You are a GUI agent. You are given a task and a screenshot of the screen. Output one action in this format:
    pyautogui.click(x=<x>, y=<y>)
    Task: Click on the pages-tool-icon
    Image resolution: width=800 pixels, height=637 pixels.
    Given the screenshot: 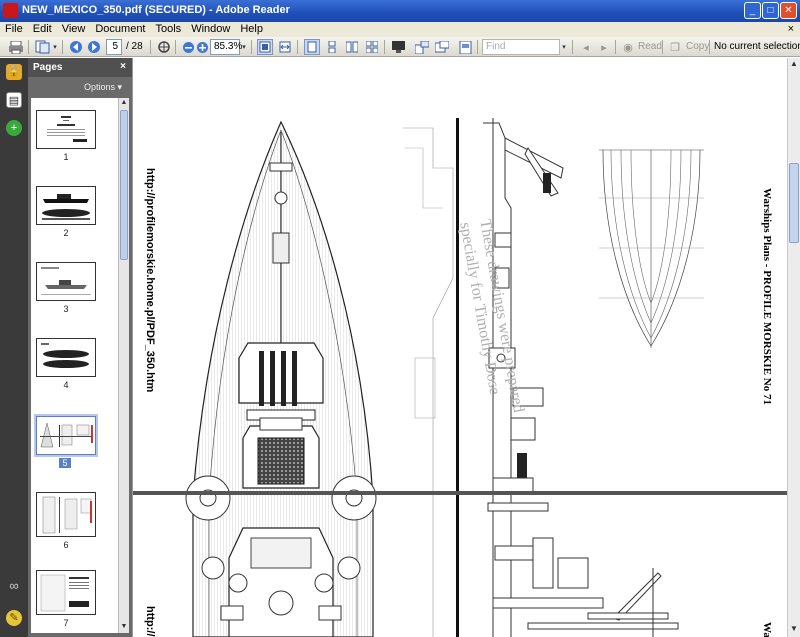 What is the action you would take?
    pyautogui.click(x=43, y=47)
    